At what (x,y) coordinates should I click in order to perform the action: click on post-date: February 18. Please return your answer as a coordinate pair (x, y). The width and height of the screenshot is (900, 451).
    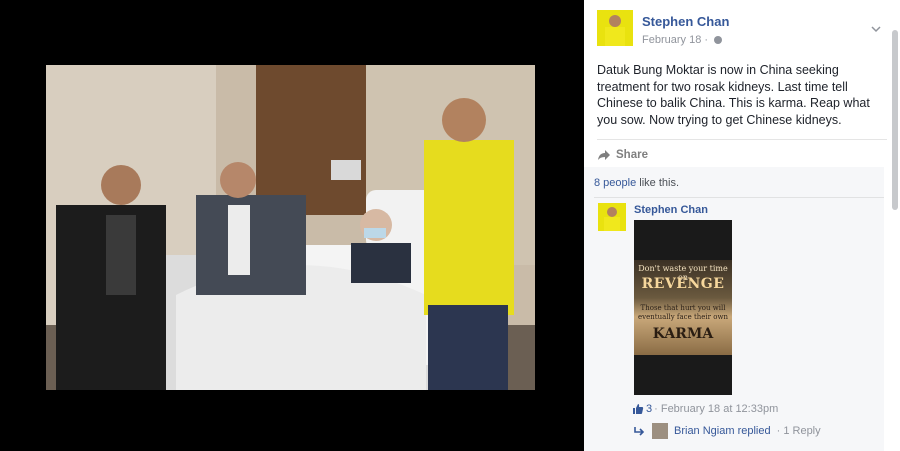
    Looking at the image, I should click on (671, 40).